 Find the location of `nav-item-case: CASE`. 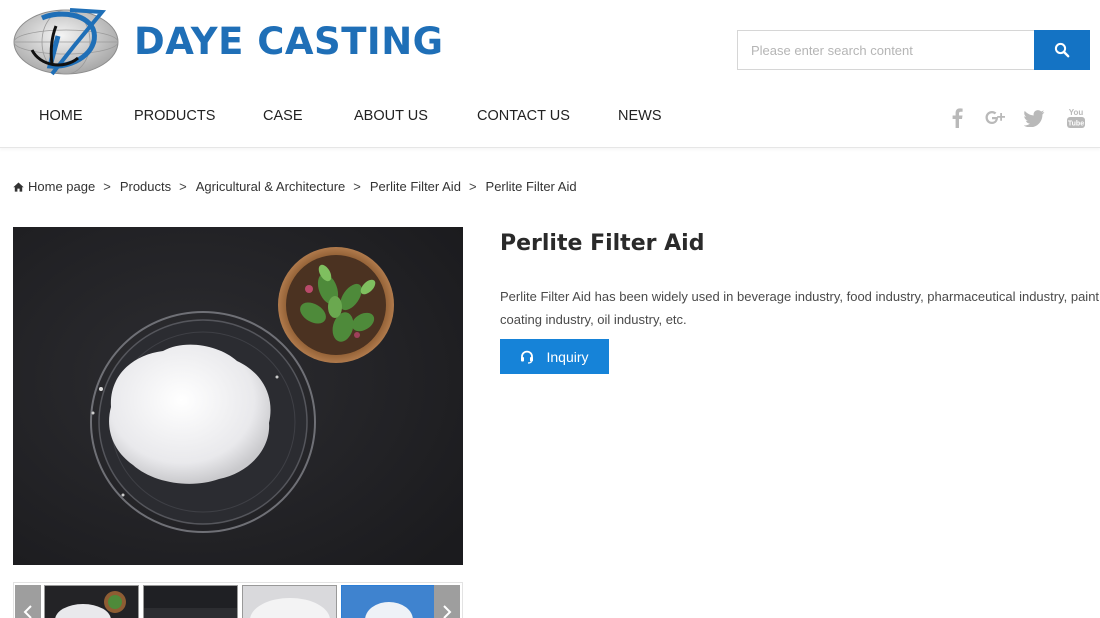

nav-item-case: CASE is located at coordinates (283, 116).